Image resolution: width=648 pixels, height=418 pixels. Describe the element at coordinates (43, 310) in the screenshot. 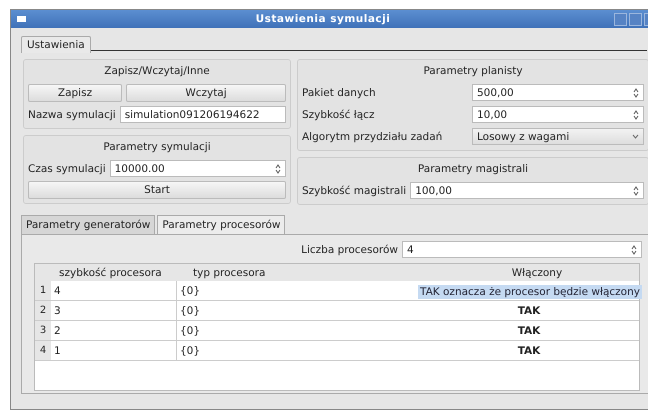

I see `row-number: 2` at that location.